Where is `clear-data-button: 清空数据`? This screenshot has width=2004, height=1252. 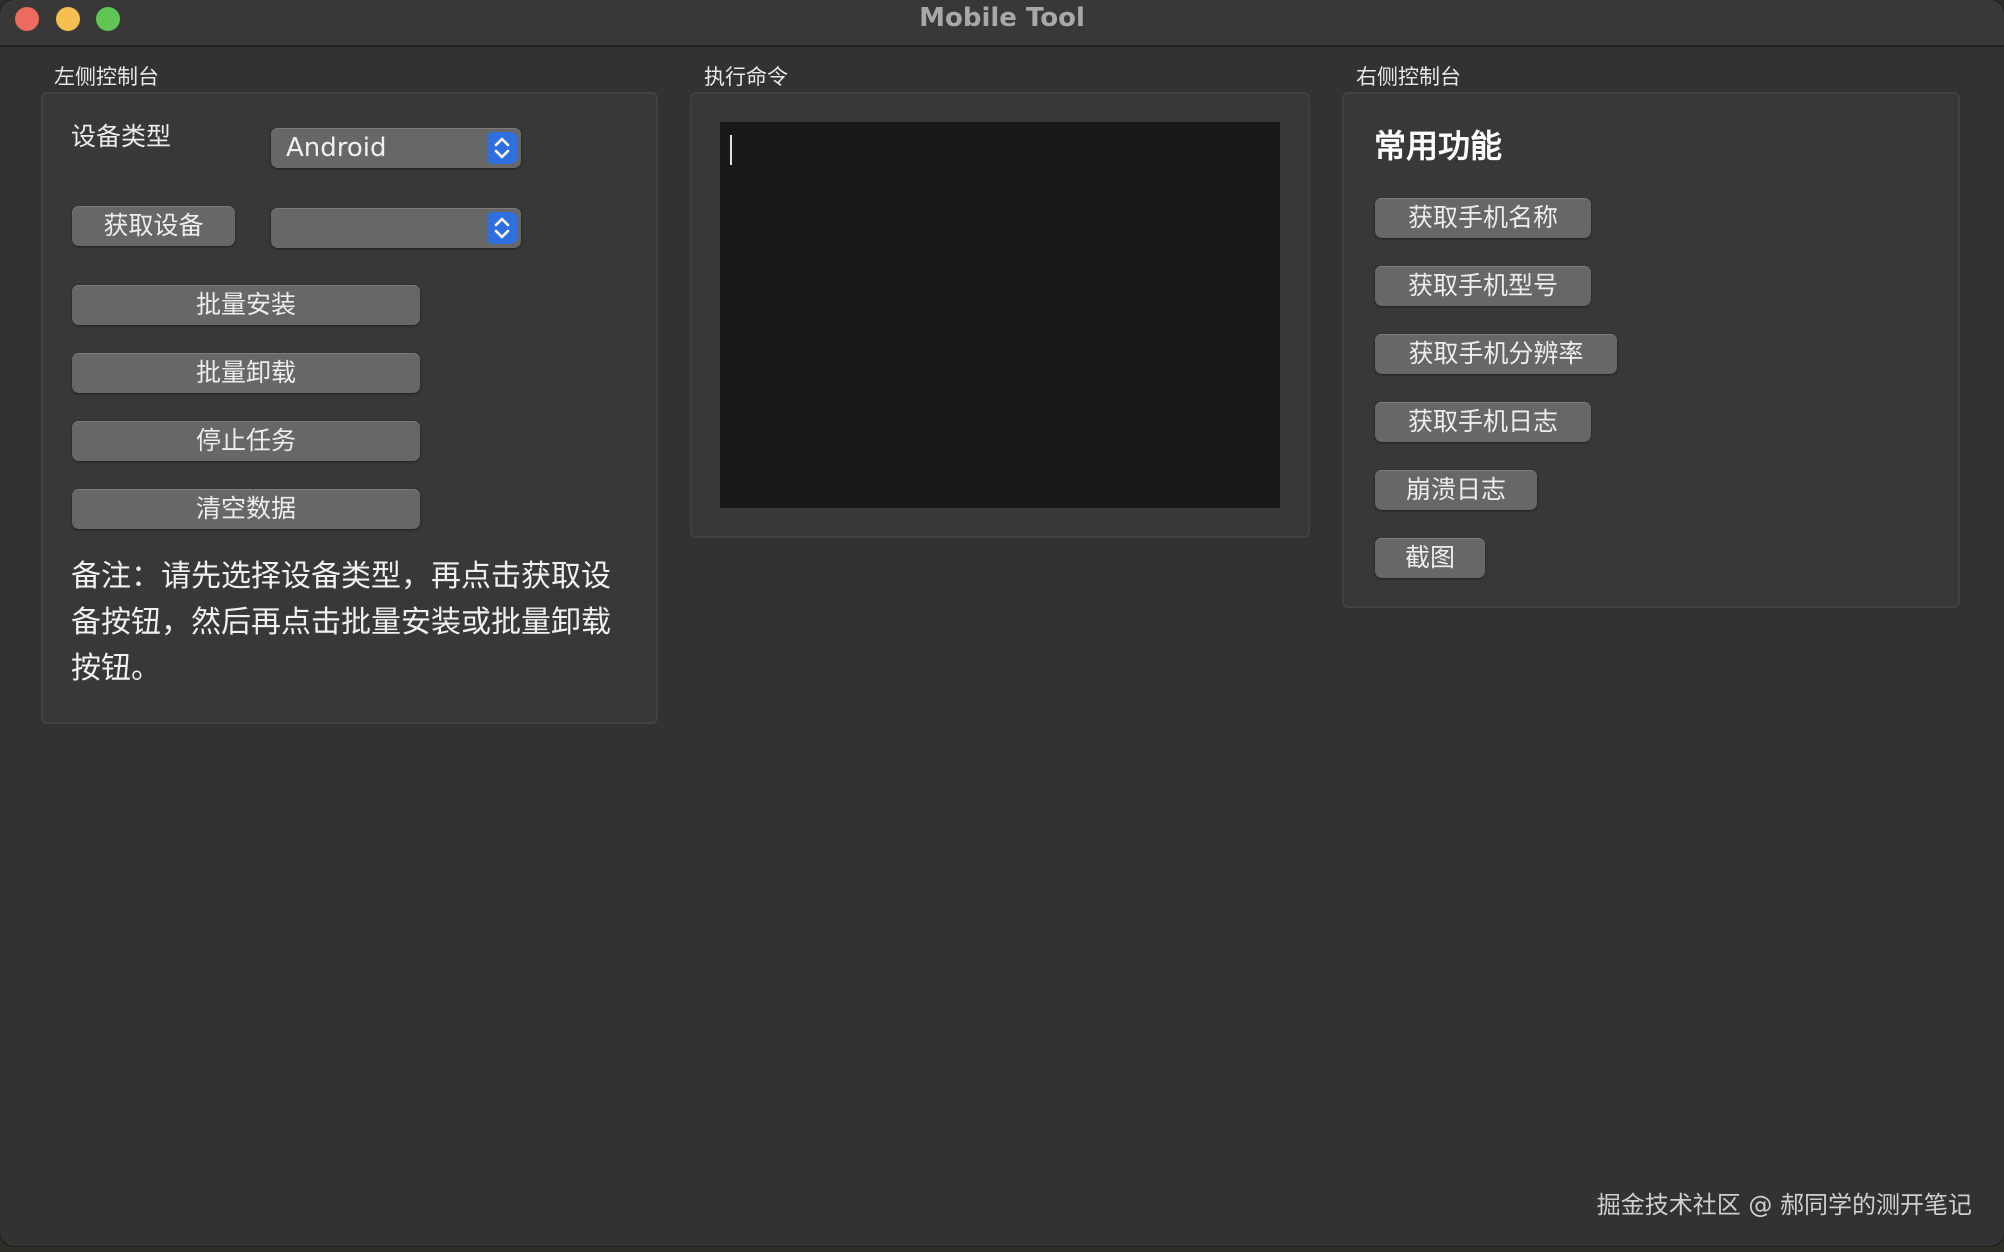
clear-data-button: 清空数据 is located at coordinates (246, 509).